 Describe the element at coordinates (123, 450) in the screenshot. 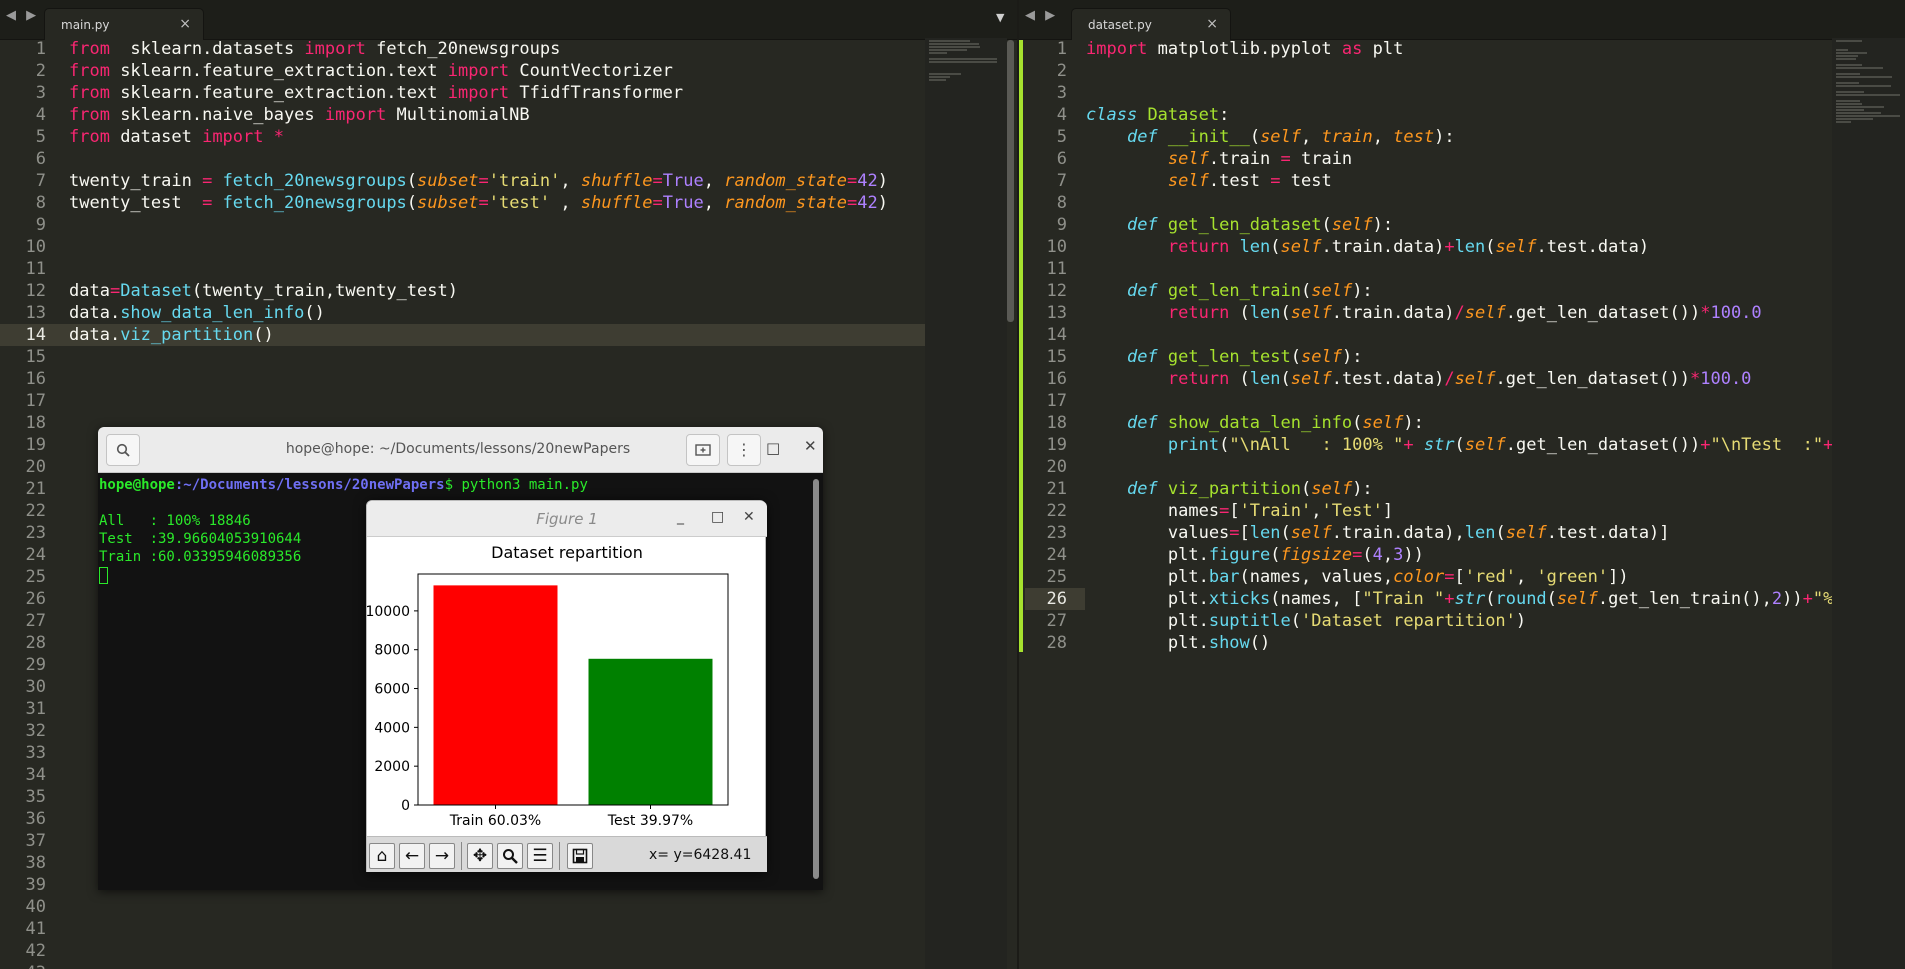

I see `search-button` at that location.